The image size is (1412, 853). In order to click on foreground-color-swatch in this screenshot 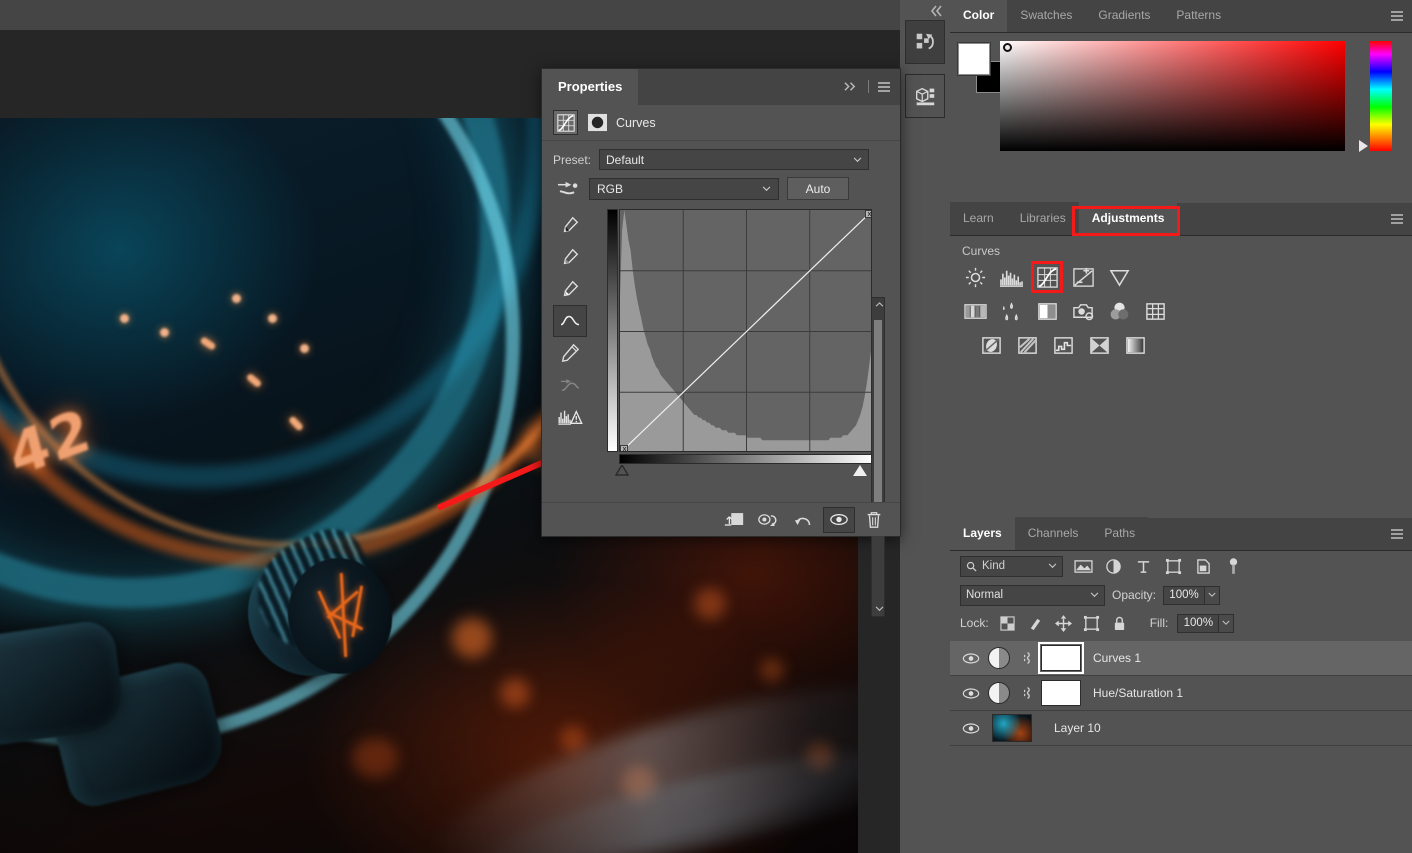, I will do `click(974, 59)`.